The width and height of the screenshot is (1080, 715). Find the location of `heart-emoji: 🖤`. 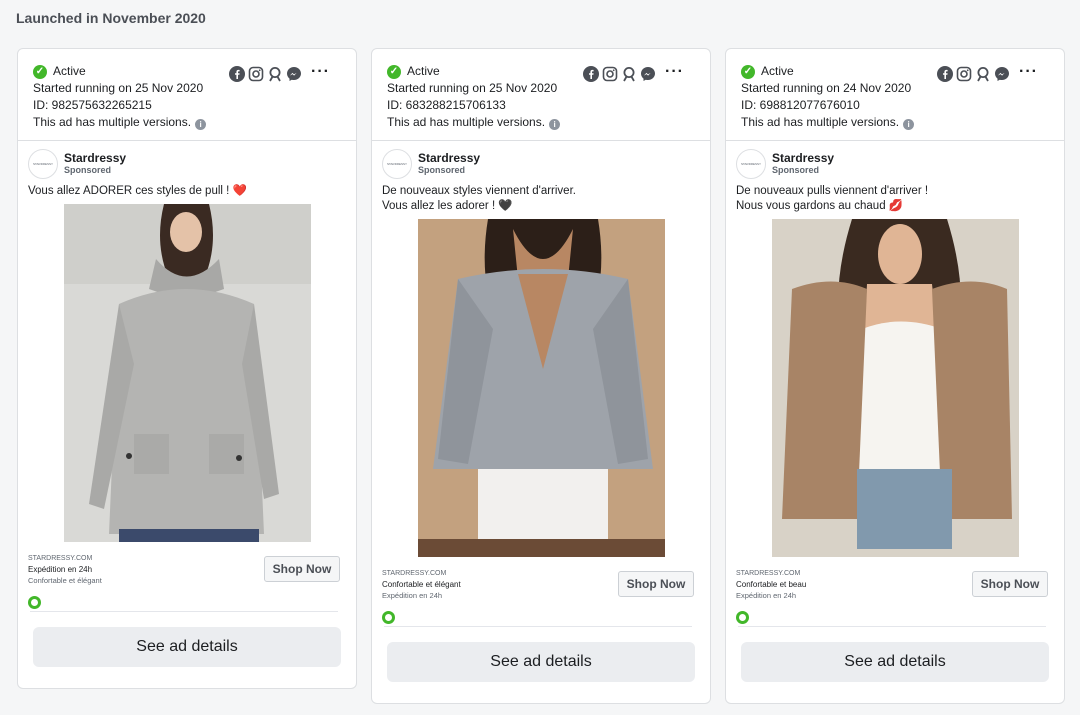

heart-emoji: 🖤 is located at coordinates (505, 206).